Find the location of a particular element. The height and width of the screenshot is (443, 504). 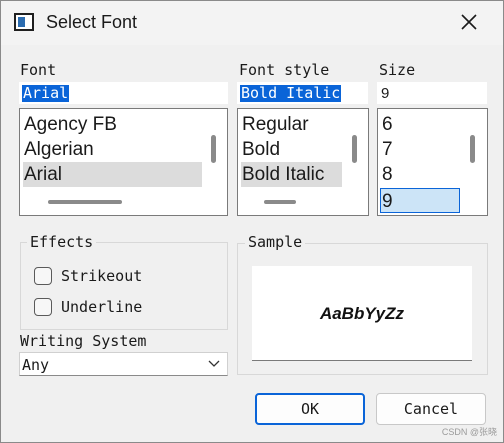

effects-title: Effects is located at coordinates (62, 242).